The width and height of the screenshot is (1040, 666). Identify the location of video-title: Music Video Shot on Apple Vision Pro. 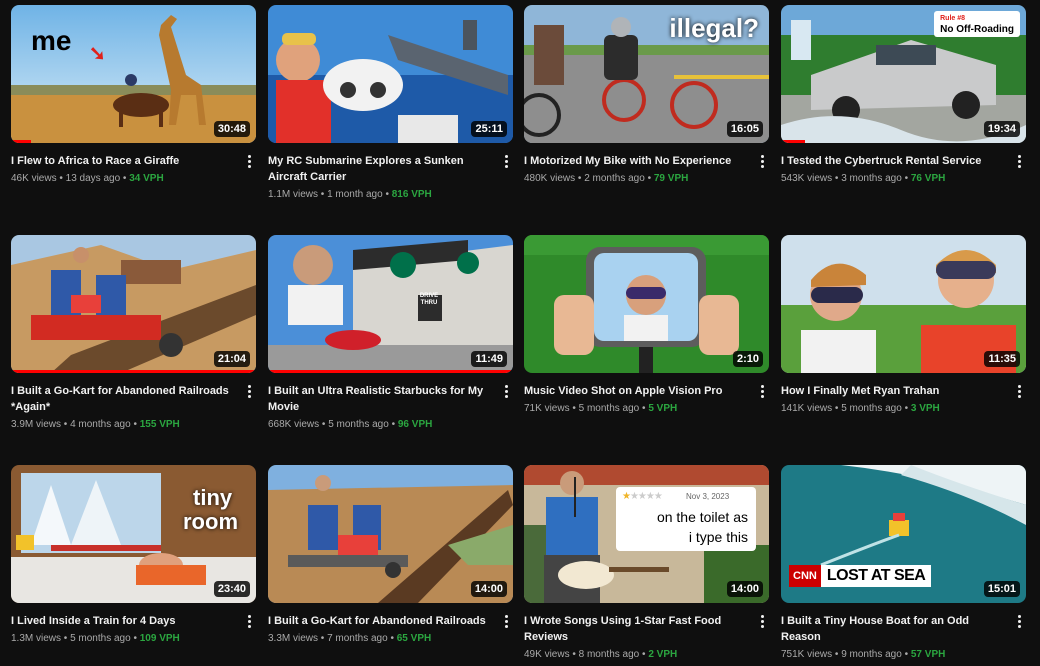
(635, 391).